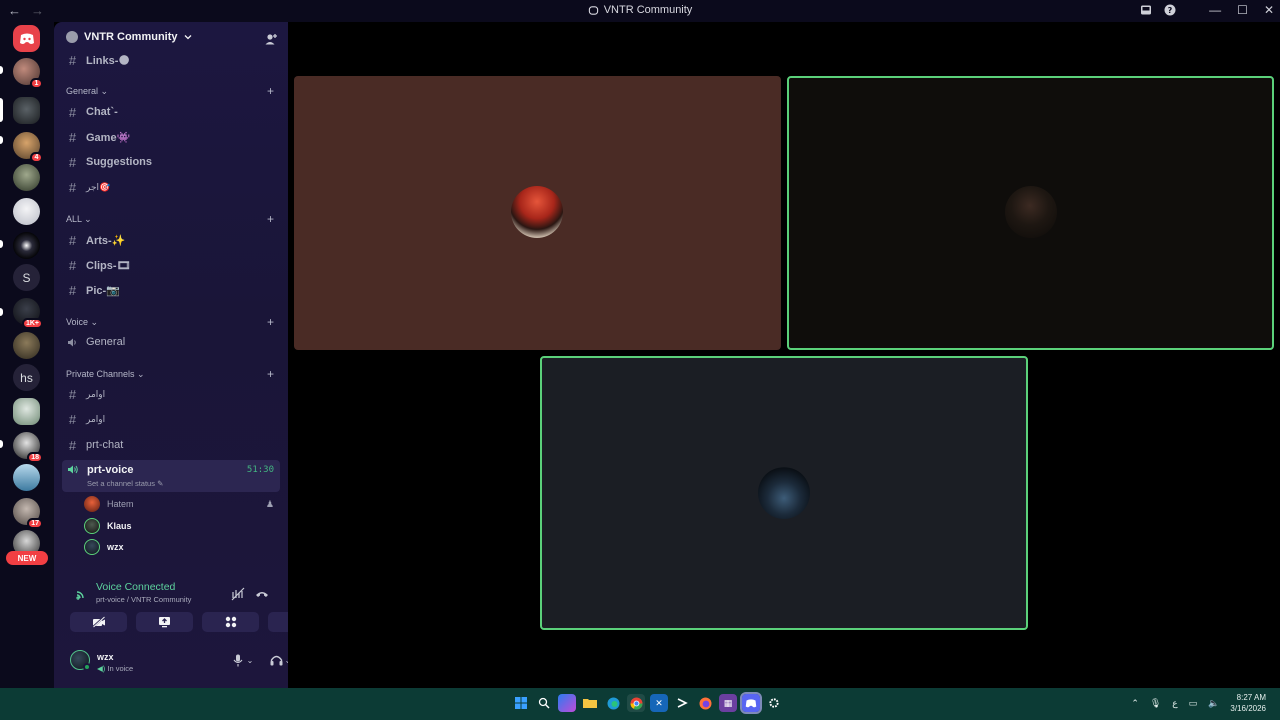 This screenshot has height=720, width=1280. Describe the element at coordinates (105, 657) in the screenshot. I see `current-username: wzx` at that location.